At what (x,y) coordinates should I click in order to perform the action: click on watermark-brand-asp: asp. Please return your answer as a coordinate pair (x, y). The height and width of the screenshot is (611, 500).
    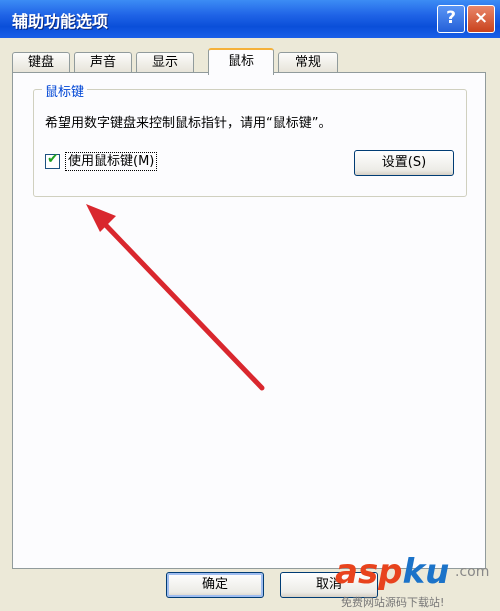
    Looking at the image, I should click on (369, 572).